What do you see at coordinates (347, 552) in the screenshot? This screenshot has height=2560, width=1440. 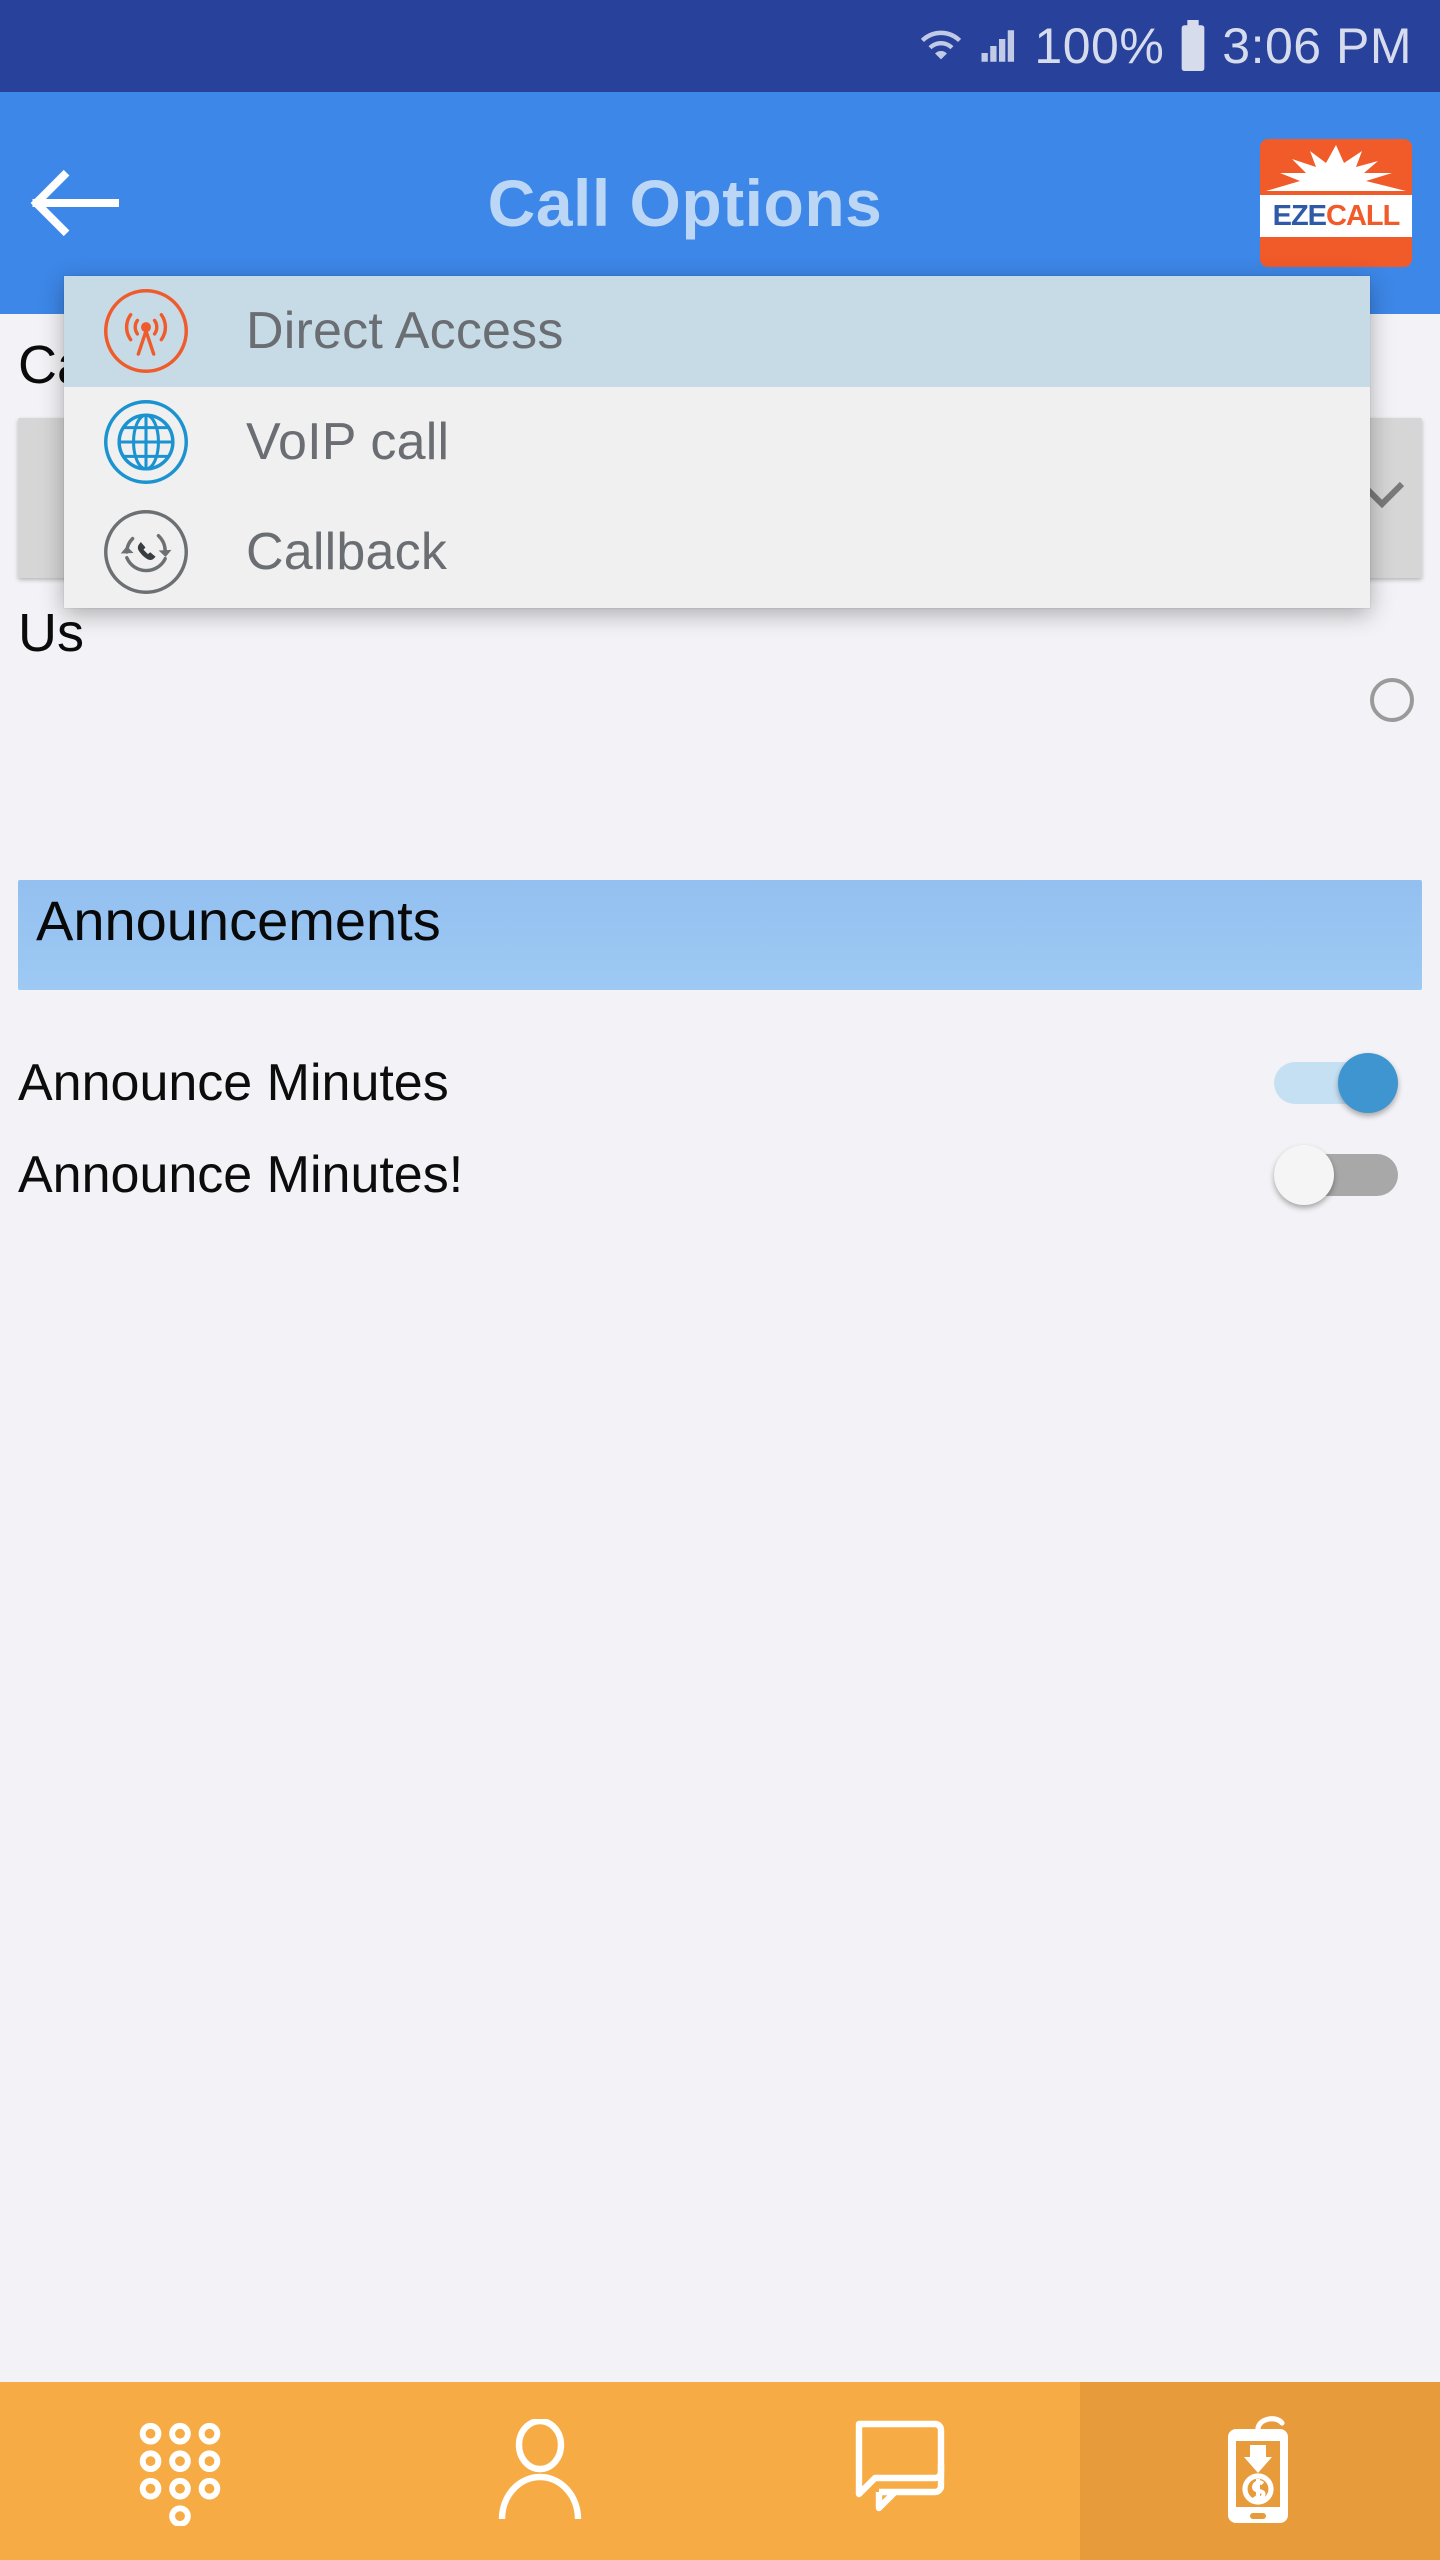 I see `dropdown-label-2: Callback` at bounding box center [347, 552].